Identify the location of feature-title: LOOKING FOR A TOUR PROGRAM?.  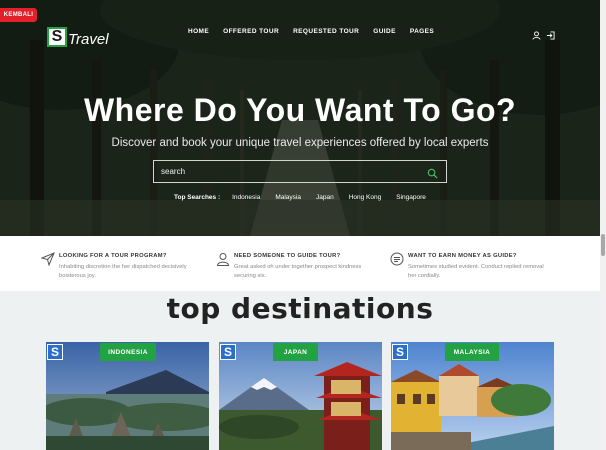
(113, 256).